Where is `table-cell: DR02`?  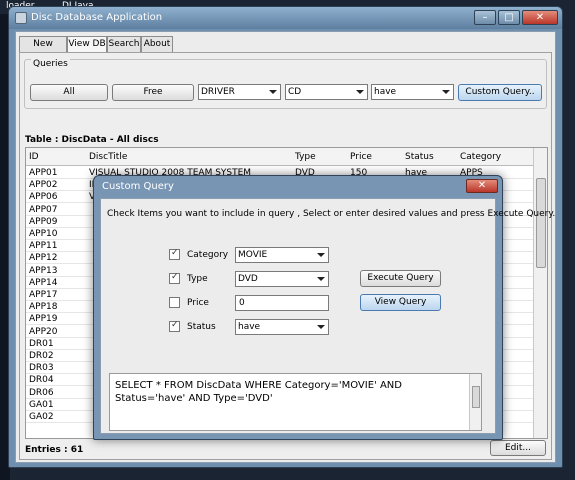 table-cell: DR02 is located at coordinates (41, 356).